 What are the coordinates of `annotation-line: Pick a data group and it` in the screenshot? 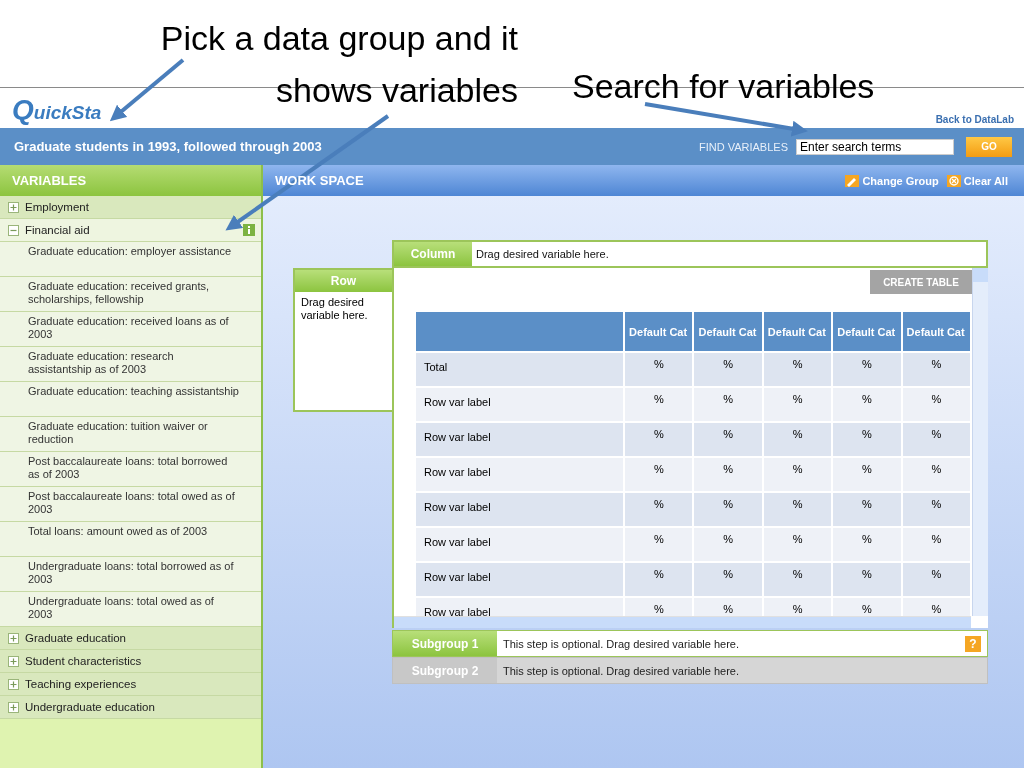 It's located at (339, 38).